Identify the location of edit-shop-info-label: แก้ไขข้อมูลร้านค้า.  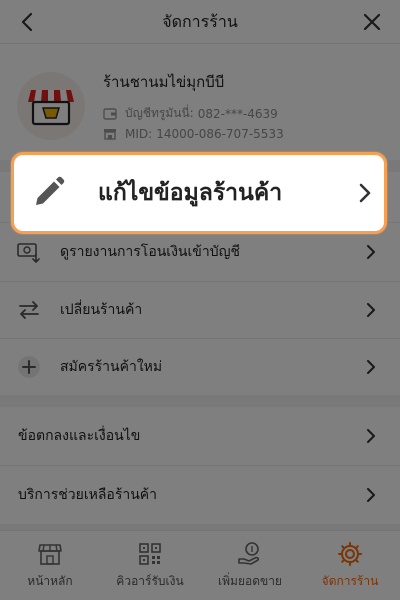
(190, 193).